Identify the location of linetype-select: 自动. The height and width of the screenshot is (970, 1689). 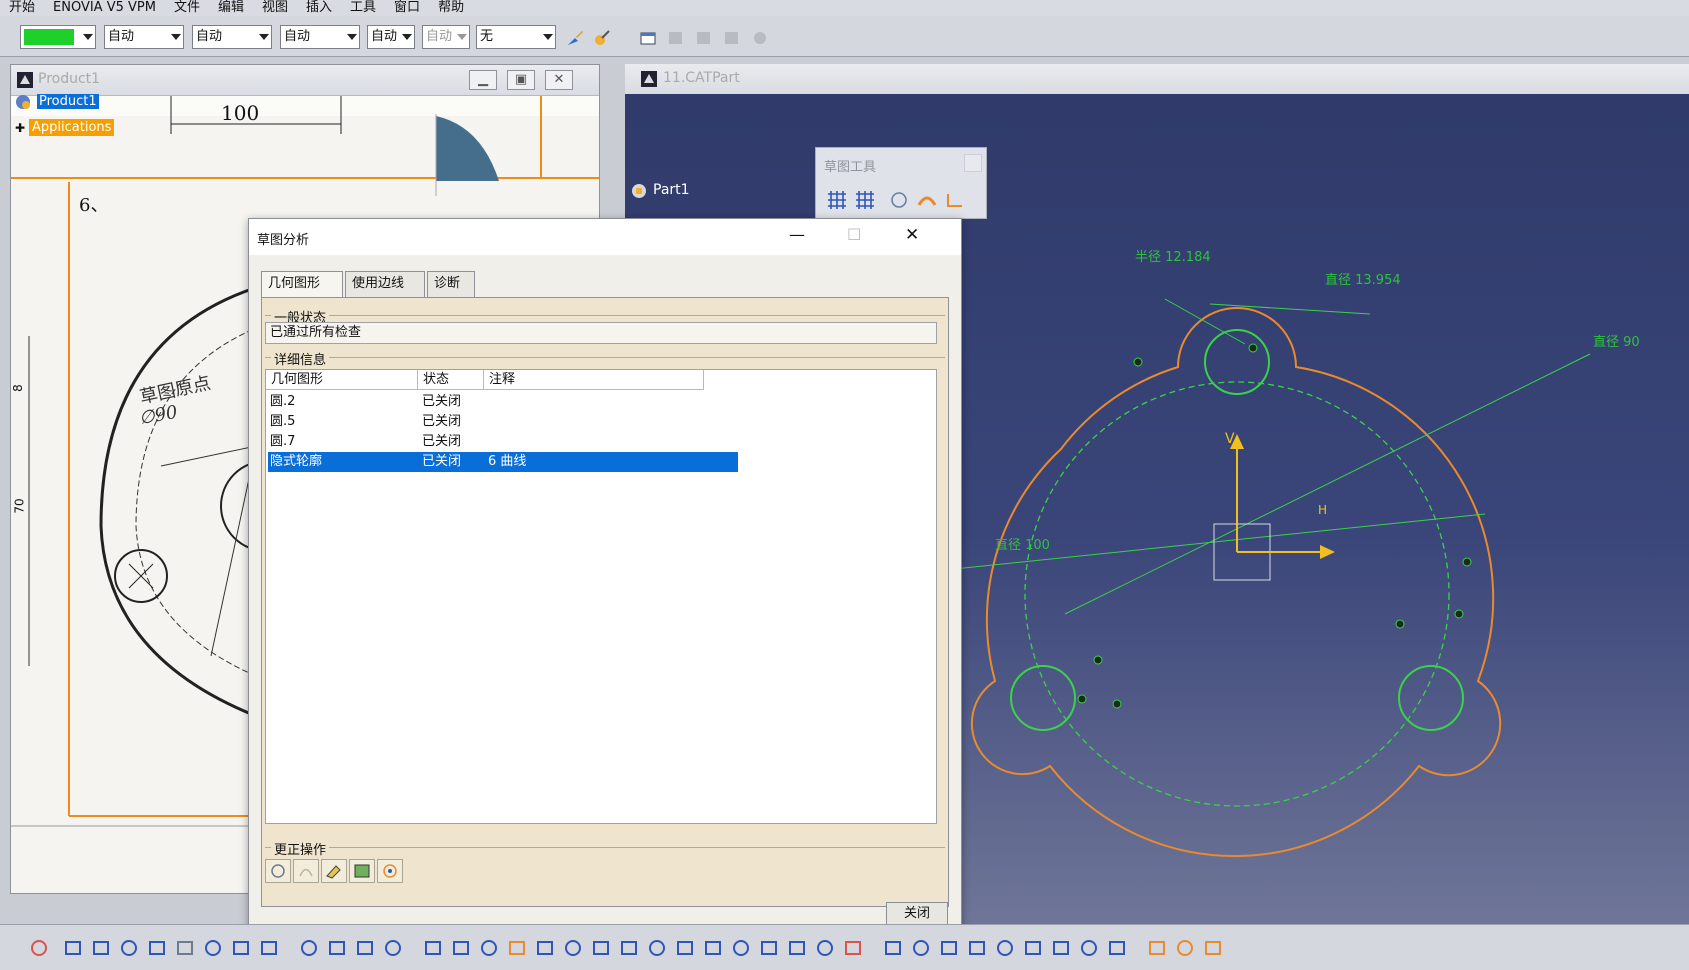
(144, 37).